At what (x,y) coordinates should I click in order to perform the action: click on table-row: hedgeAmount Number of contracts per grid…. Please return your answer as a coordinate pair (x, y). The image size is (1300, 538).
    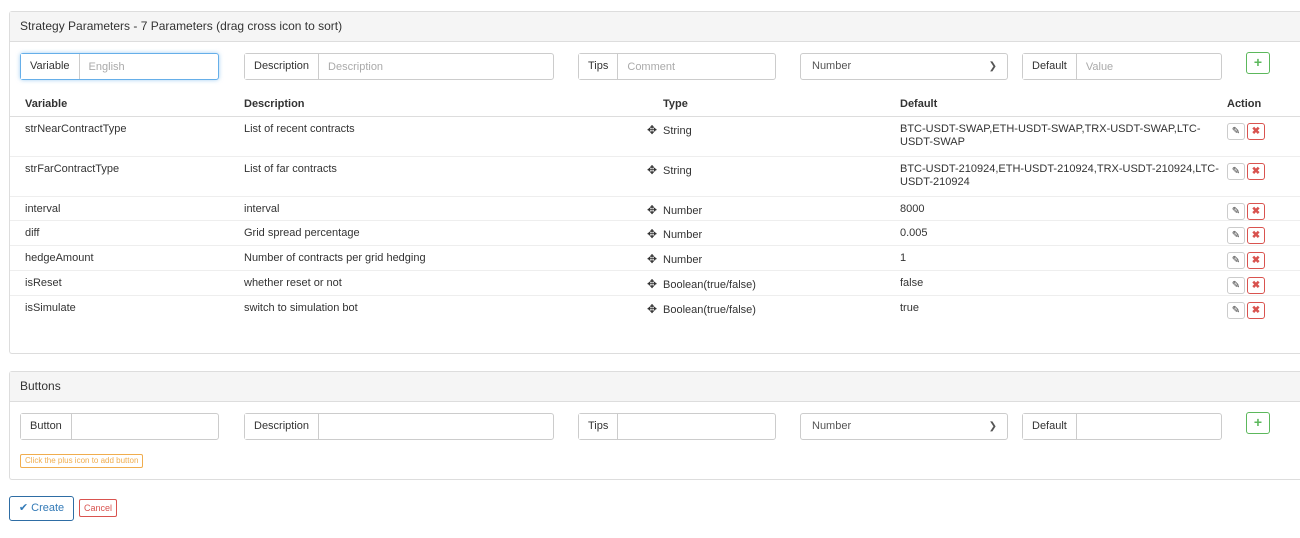
    Looking at the image, I should click on (655, 257).